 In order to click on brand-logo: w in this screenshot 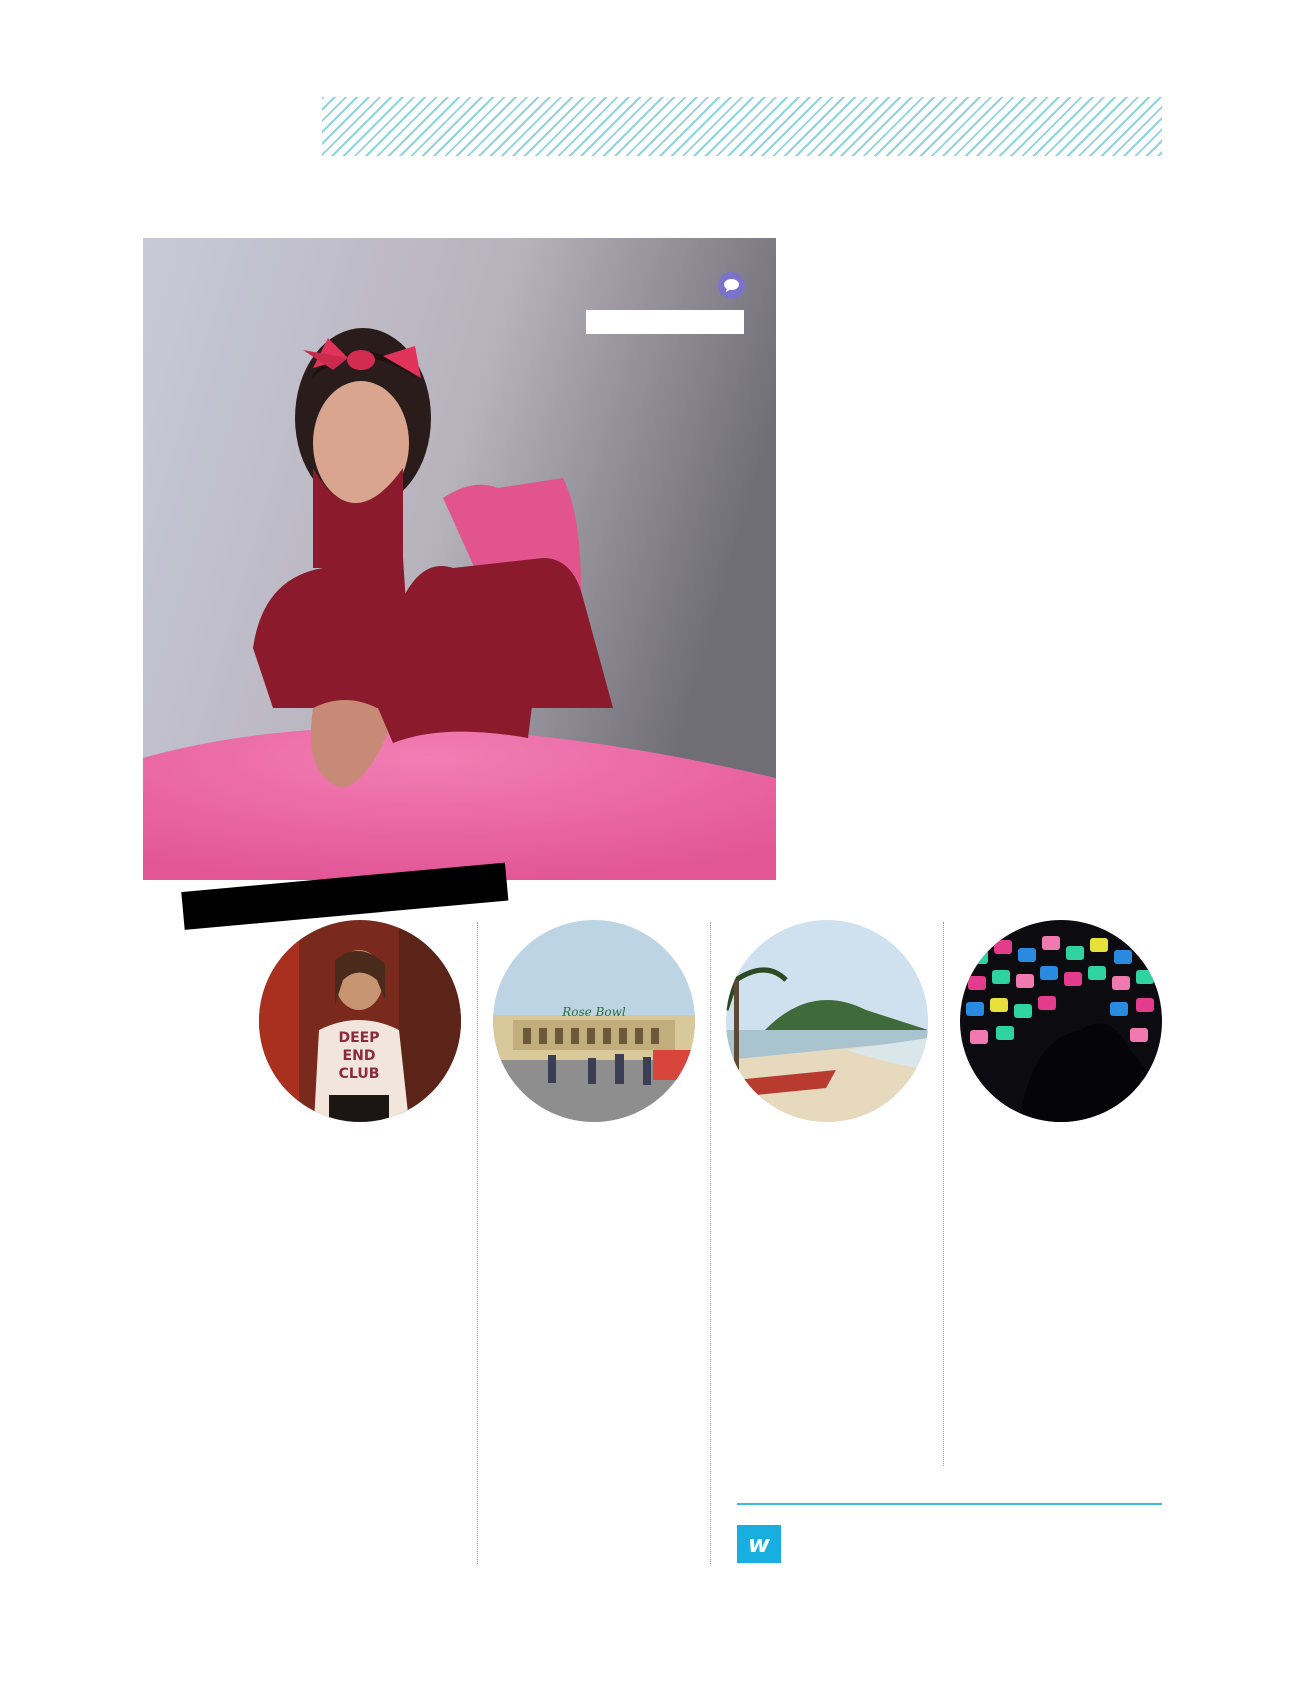, I will do `click(759, 1544)`.